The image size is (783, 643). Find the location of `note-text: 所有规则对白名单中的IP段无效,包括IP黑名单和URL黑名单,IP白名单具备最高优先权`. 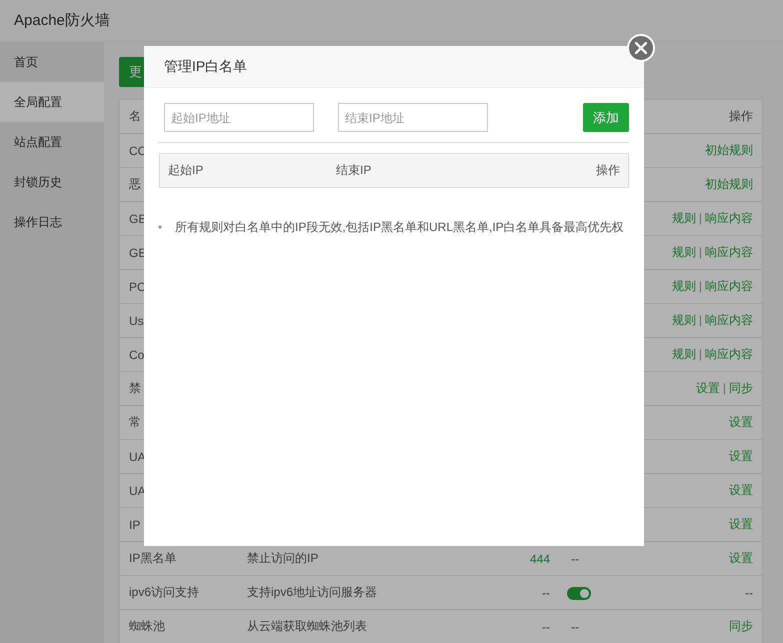

note-text: 所有规则对白名单中的IP段无效,包括IP黑名单和URL黑名单,IP白名单具备最高优先权 is located at coordinates (399, 227).